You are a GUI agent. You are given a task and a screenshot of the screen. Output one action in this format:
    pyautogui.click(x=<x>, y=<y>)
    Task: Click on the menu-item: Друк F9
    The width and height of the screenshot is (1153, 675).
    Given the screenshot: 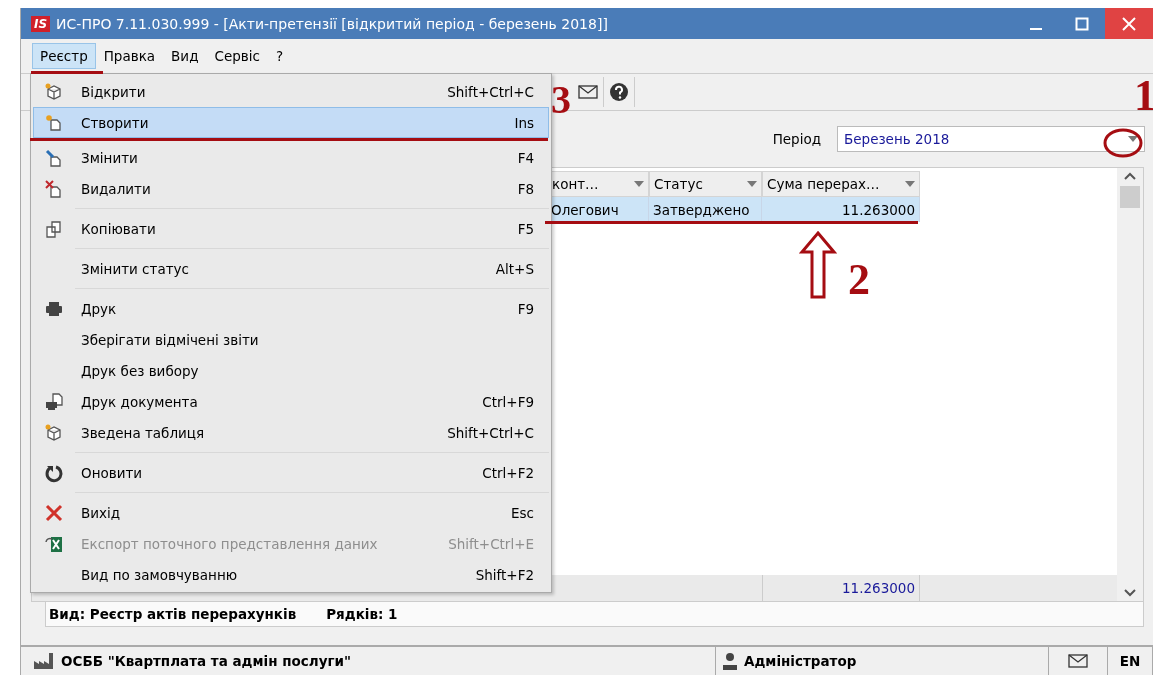 What is the action you would take?
    pyautogui.click(x=291, y=308)
    